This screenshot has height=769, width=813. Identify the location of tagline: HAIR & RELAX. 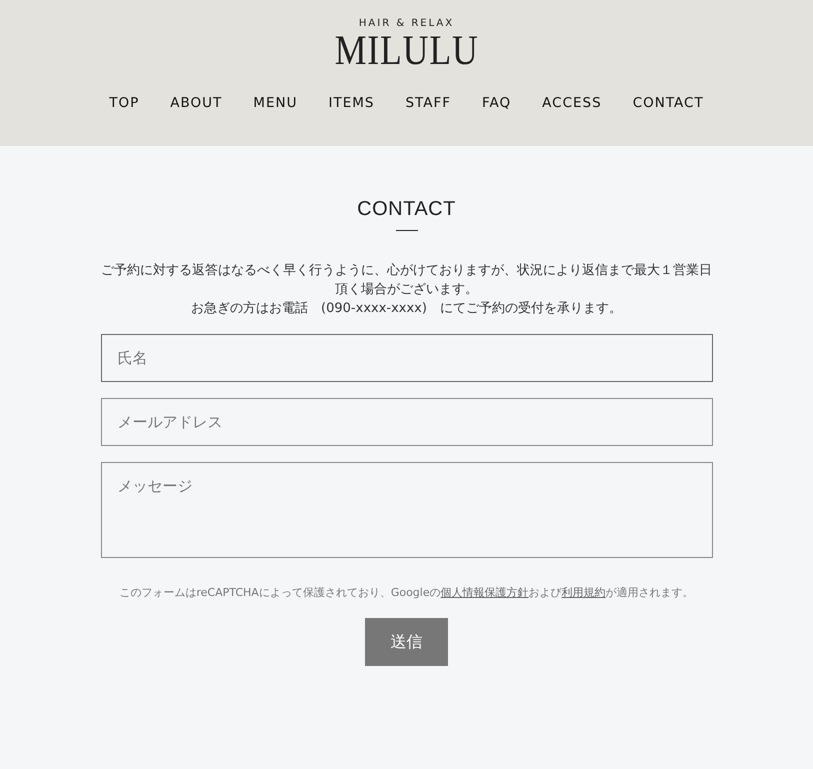
(406, 23).